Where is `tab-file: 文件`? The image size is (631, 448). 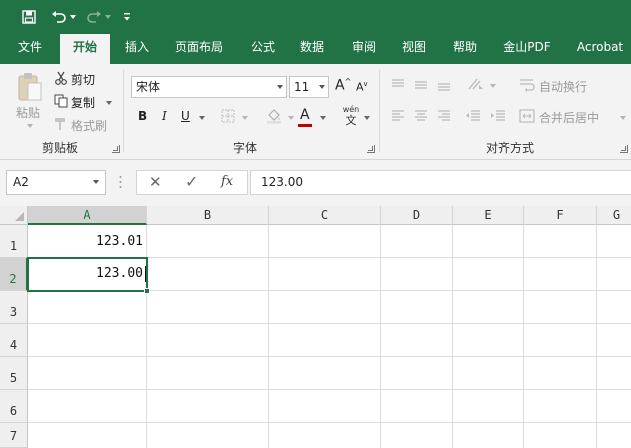
tab-file: 文件 is located at coordinates (30, 49).